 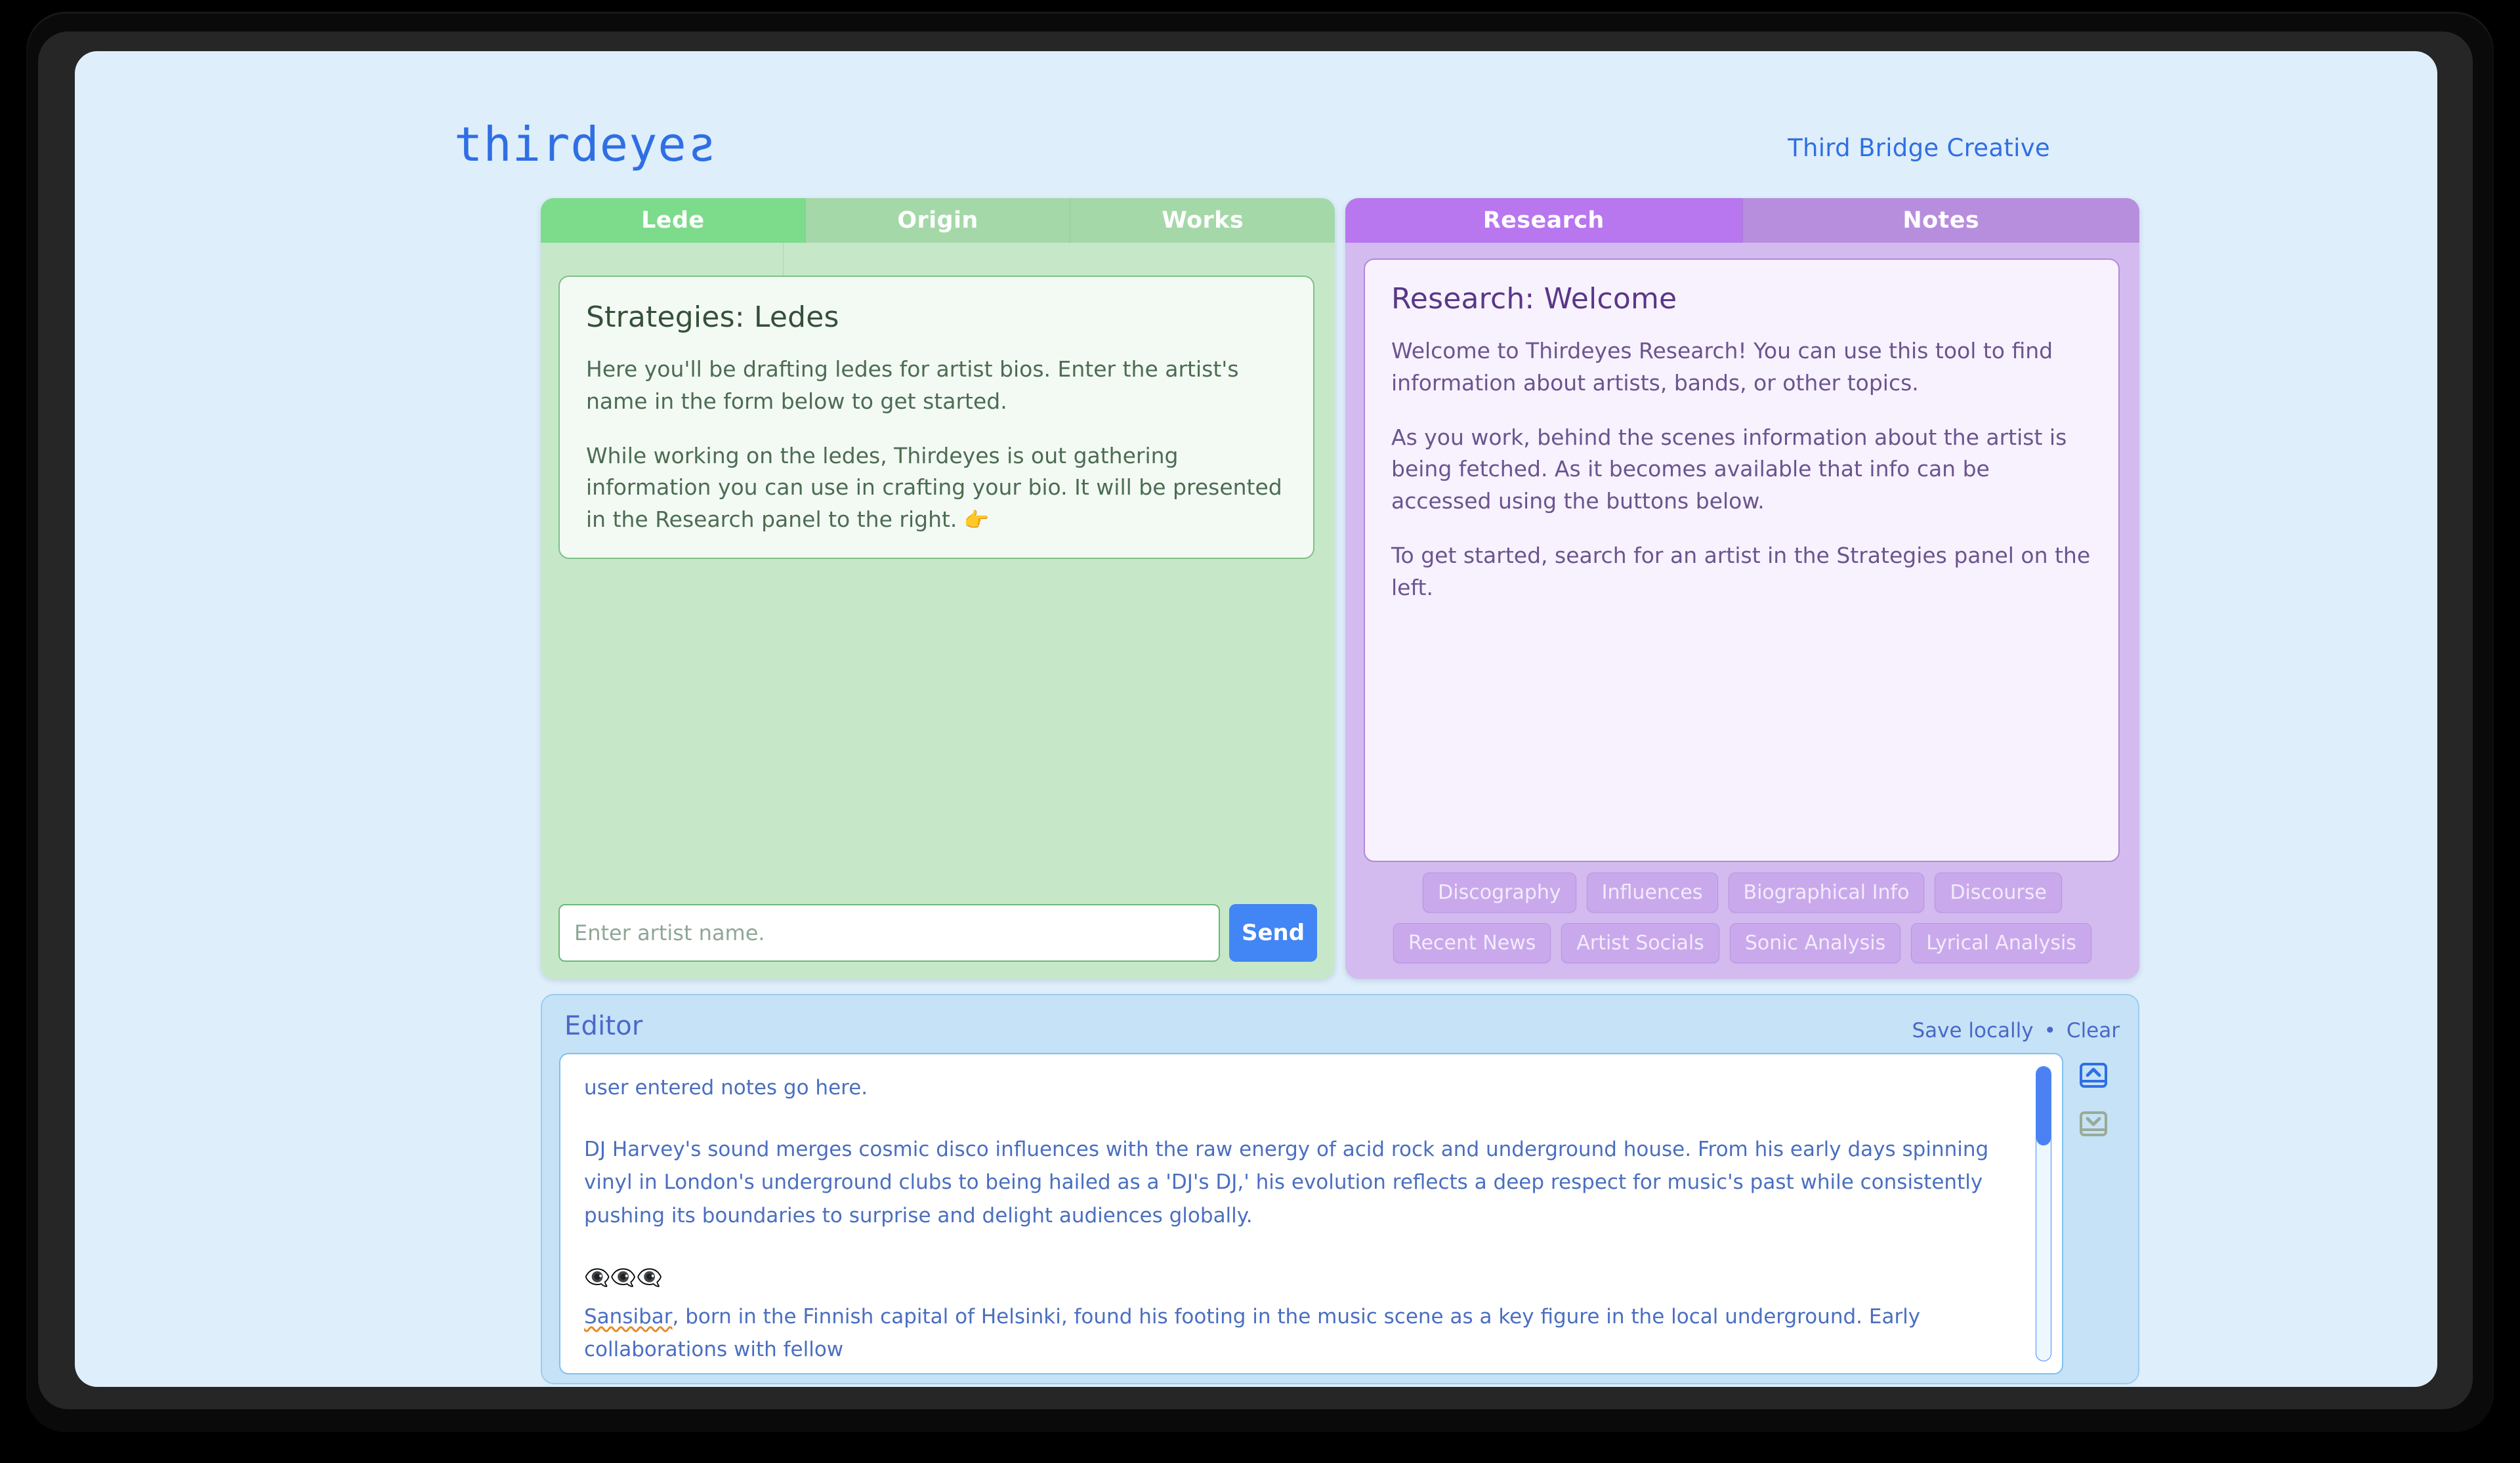 I want to click on research-tabstrip: Research Notes, so click(x=1742, y=221).